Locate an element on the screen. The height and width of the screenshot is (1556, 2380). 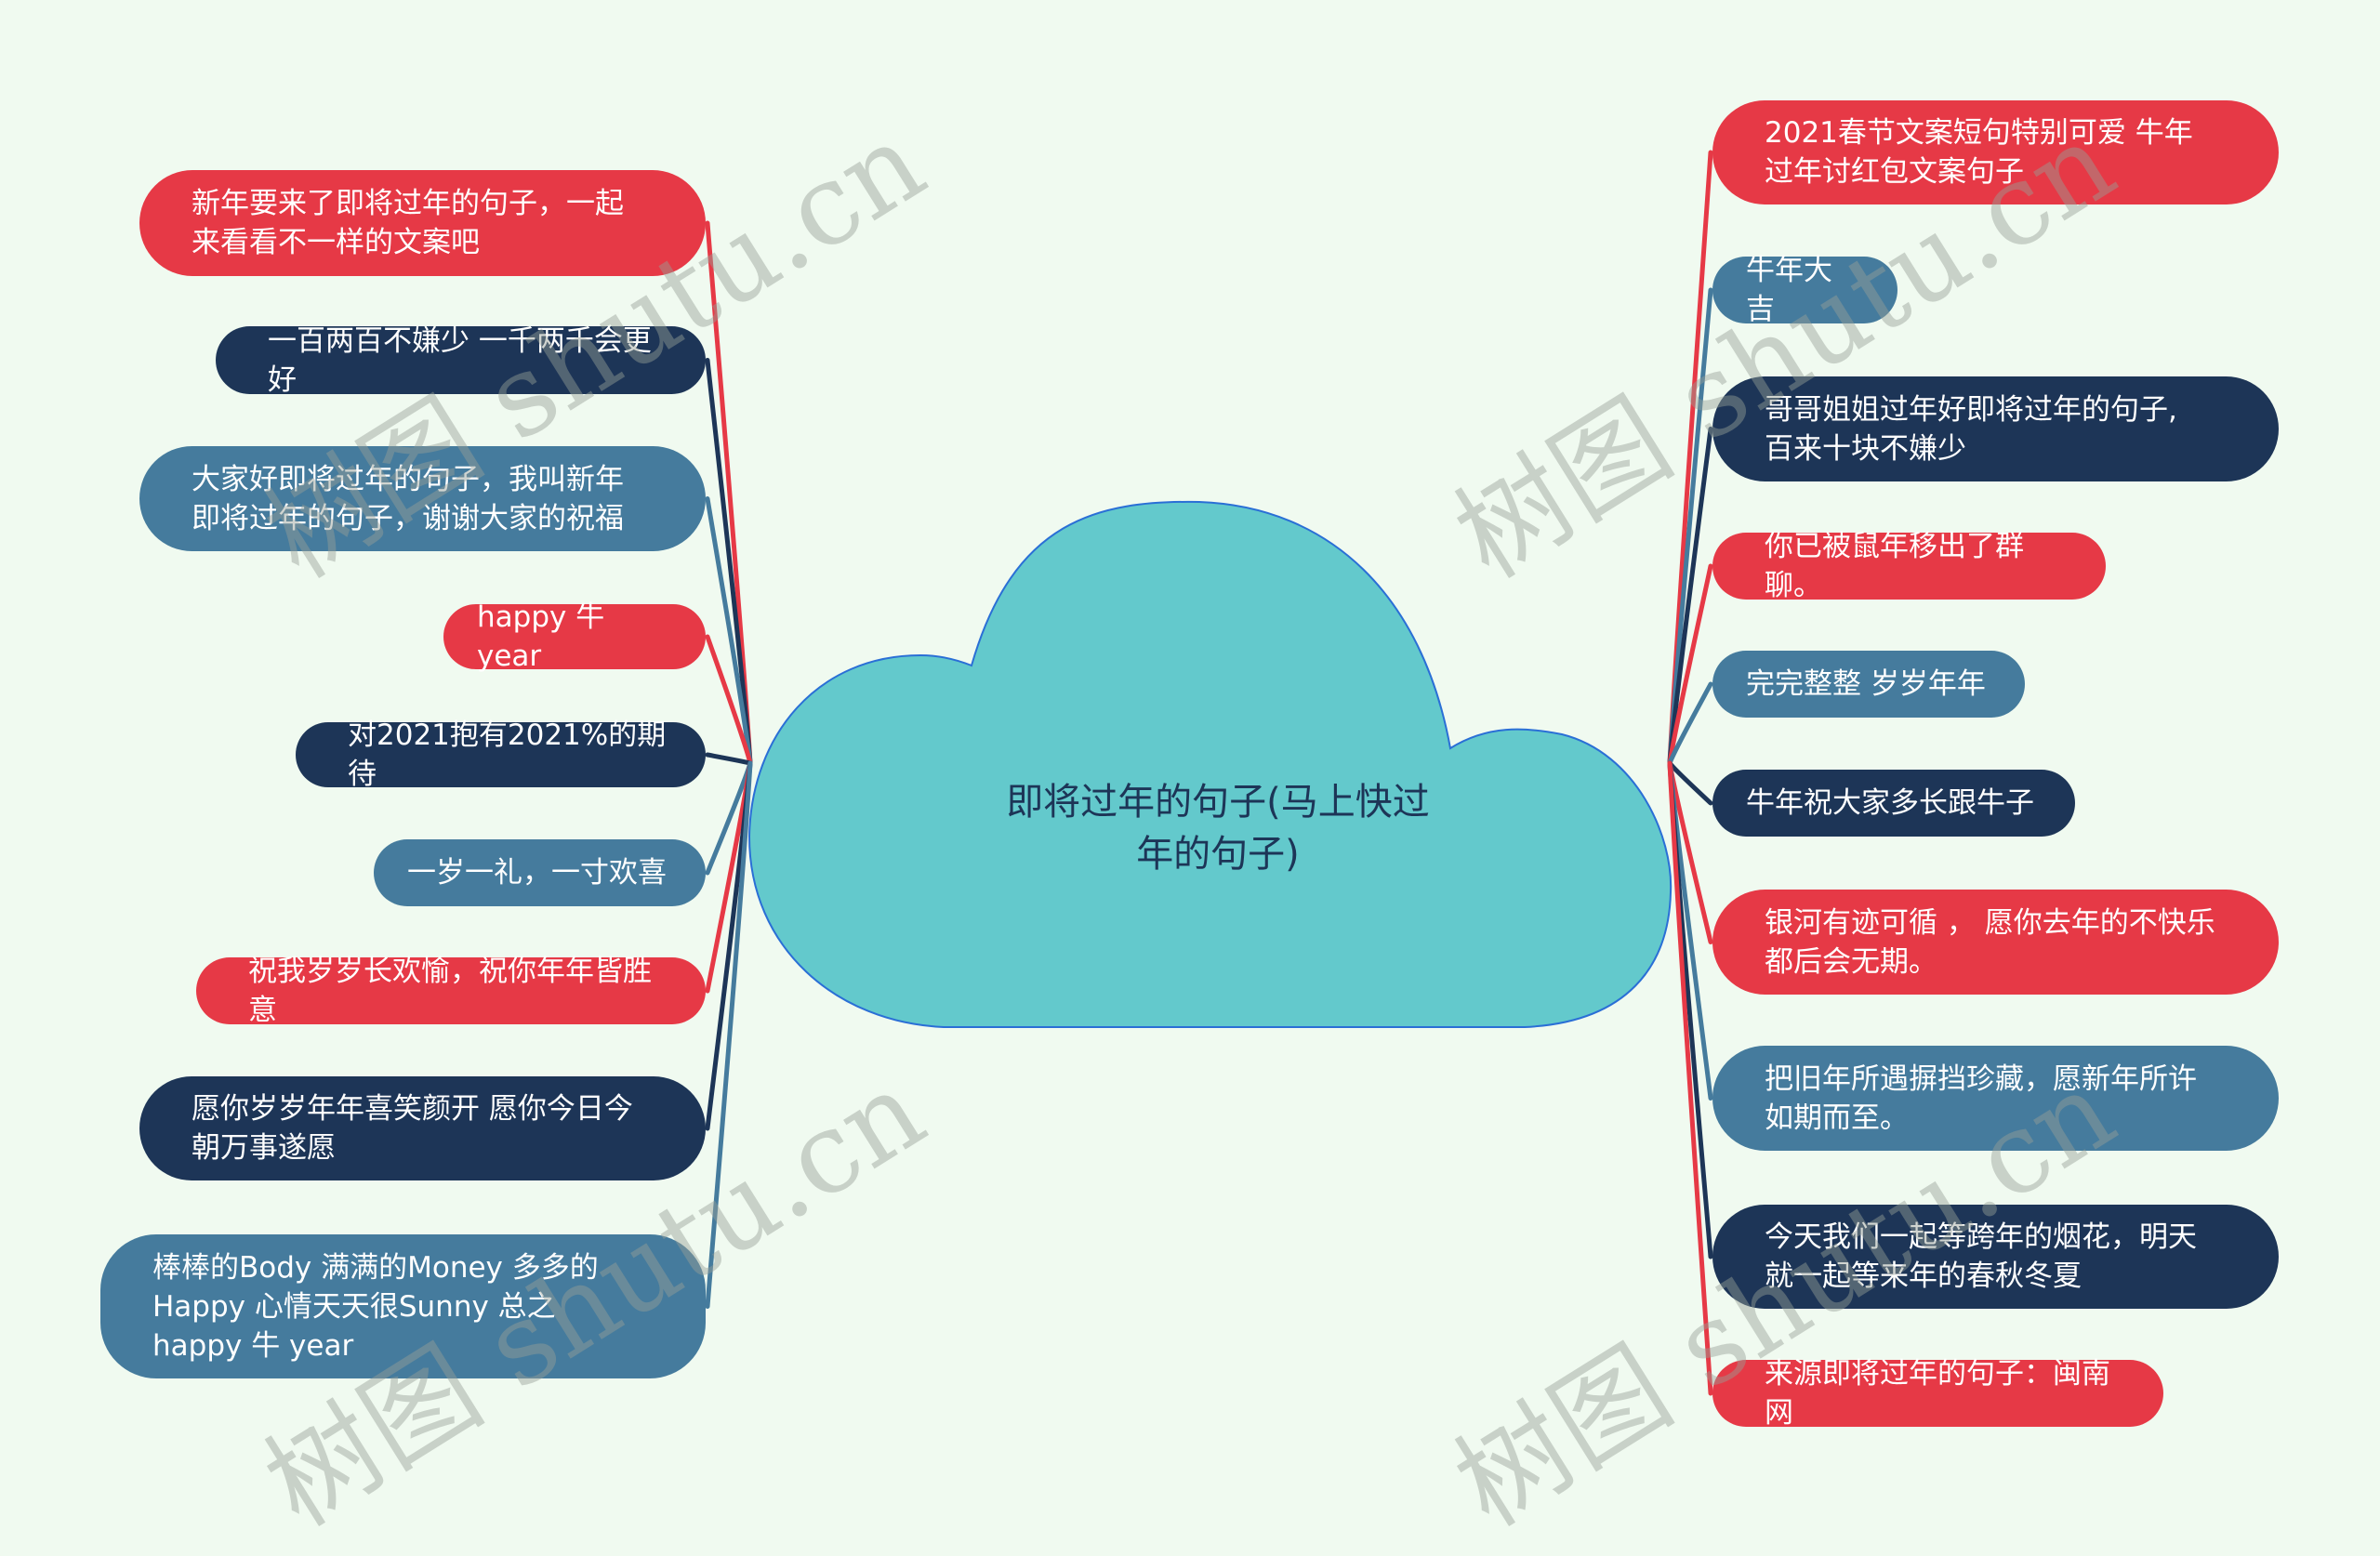
central-topic-text: 即将过年的句子(马上快过 年的句子) is located at coordinates (1218, 828).